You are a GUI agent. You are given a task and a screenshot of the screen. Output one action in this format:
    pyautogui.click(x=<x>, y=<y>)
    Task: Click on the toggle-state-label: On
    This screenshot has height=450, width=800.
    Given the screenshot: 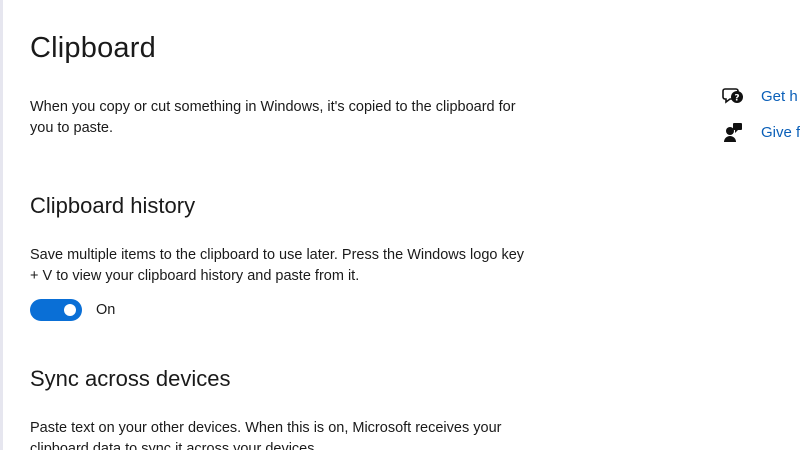 What is the action you would take?
    pyautogui.click(x=106, y=310)
    